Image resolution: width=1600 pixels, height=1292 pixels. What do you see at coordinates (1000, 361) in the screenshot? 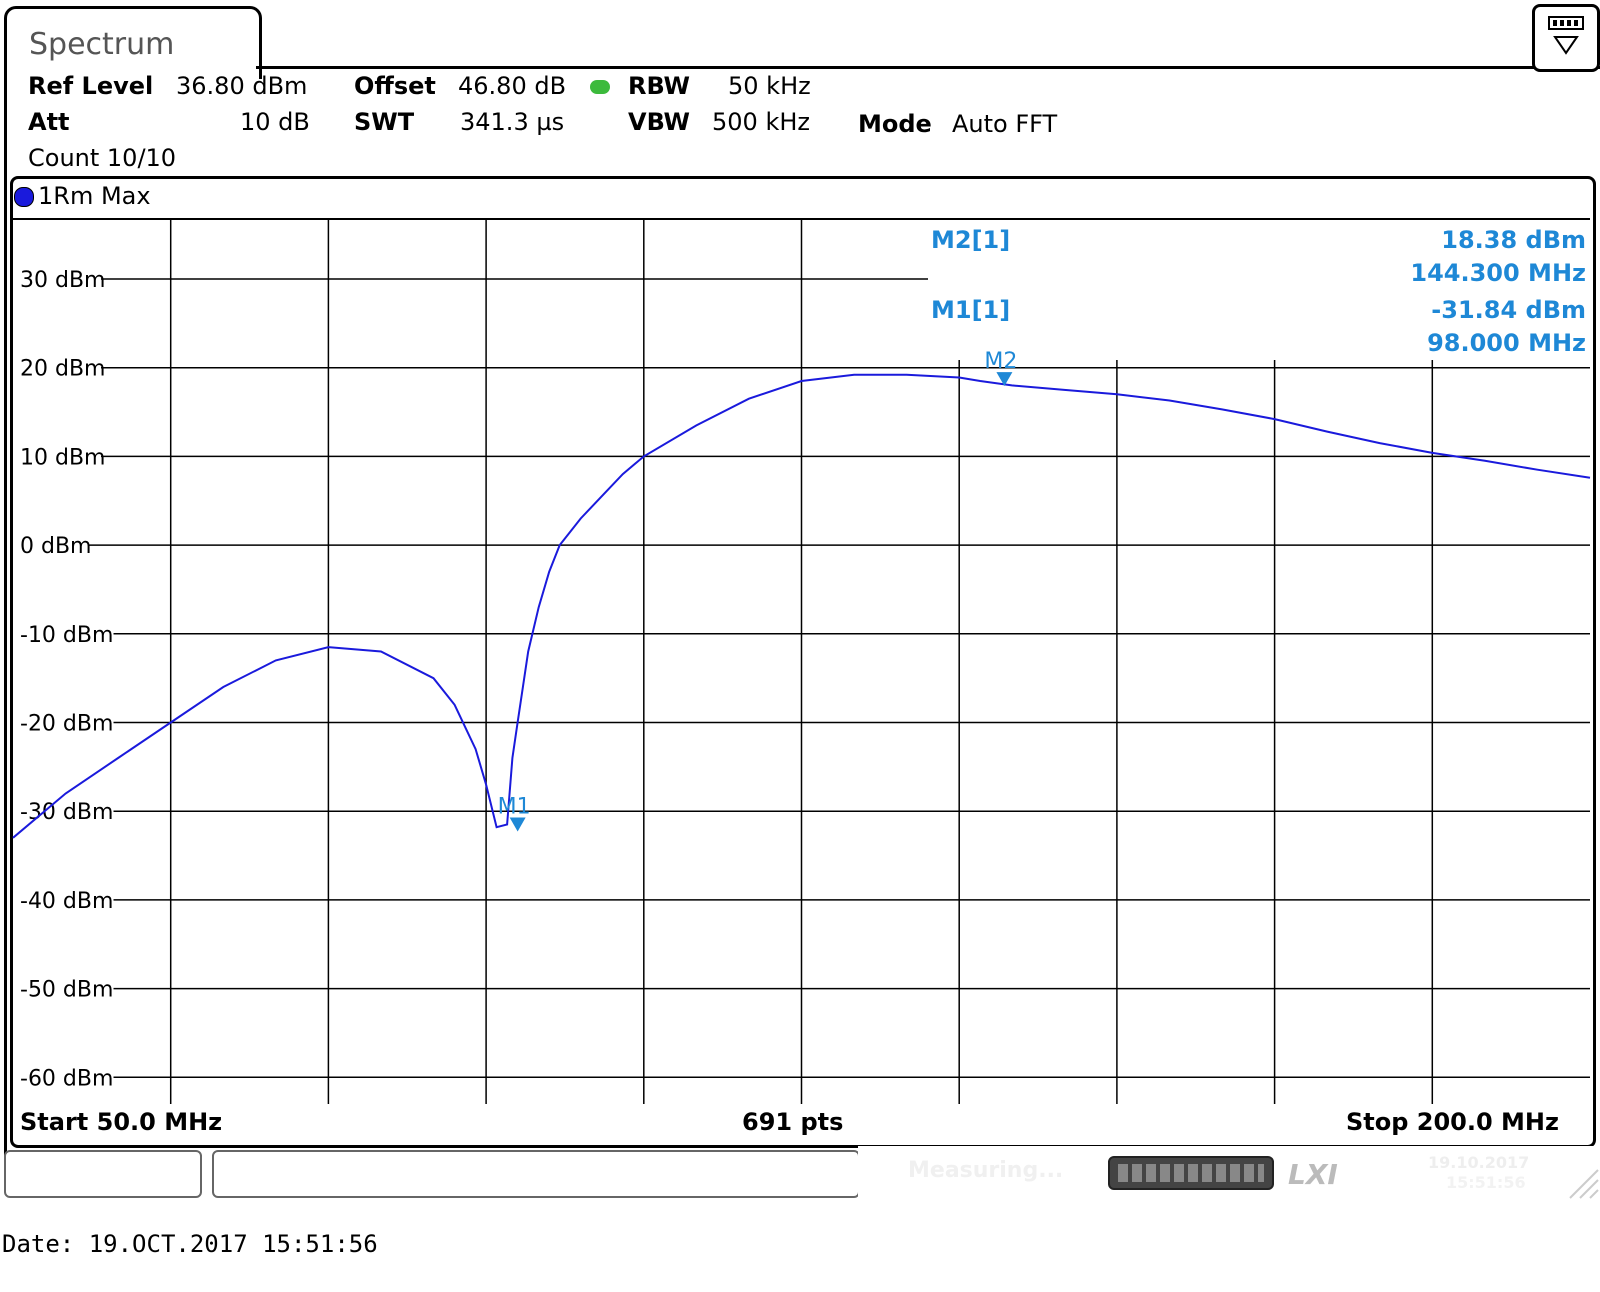
I see `marker-m2-label: M2` at bounding box center [1000, 361].